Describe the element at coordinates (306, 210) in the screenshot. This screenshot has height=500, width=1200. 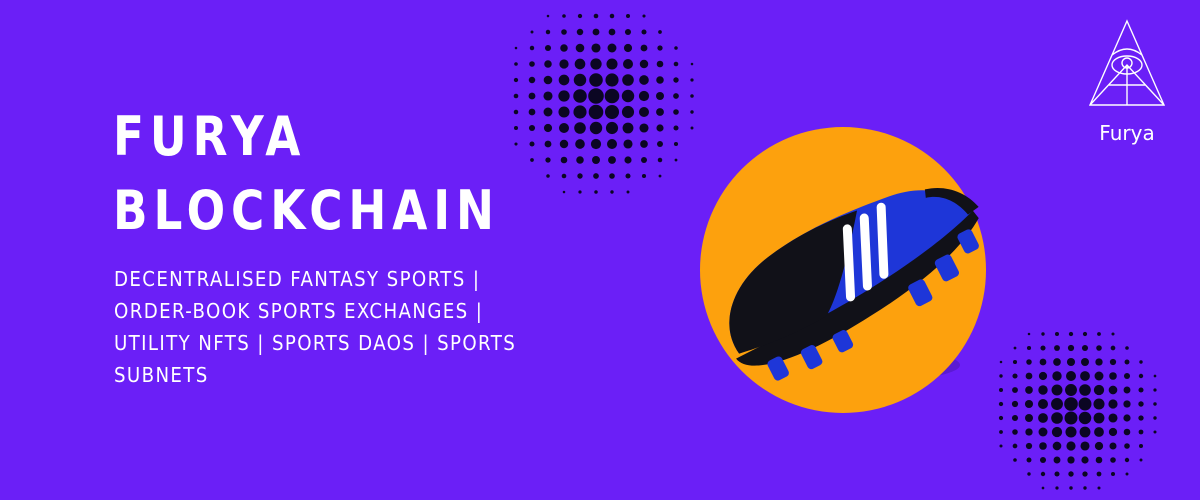
I see `headline-line-2: BLOCKCHAIN` at that location.